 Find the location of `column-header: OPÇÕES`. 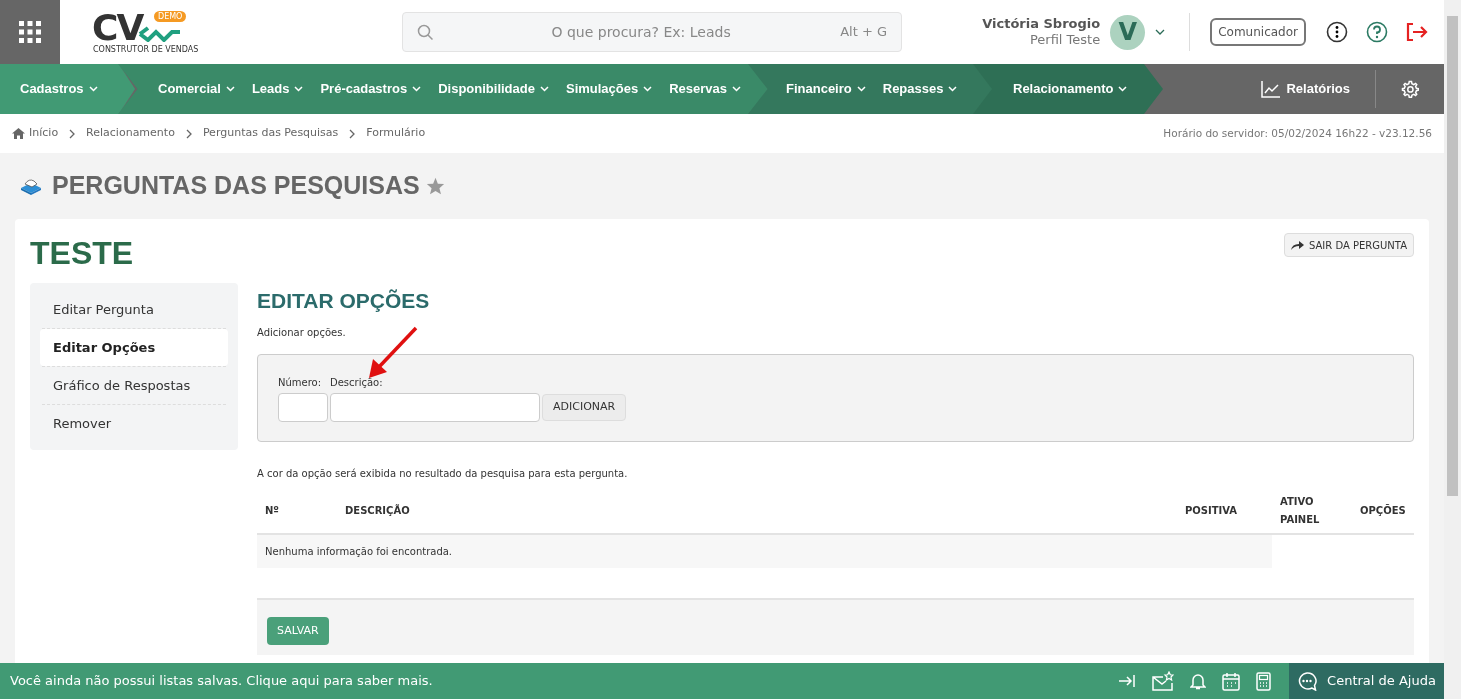

column-header: OPÇÕES is located at coordinates (1383, 511).